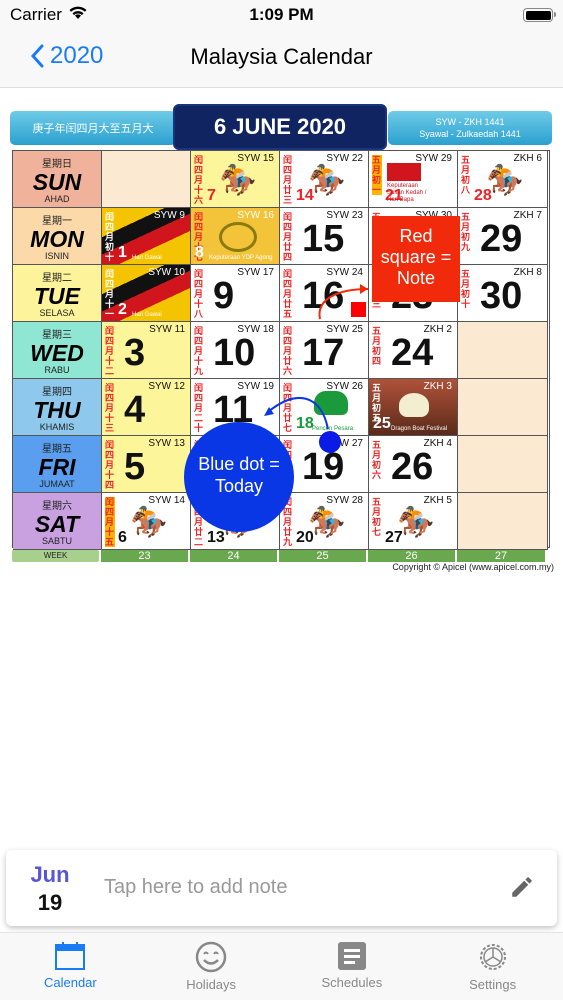 This screenshot has width=563, height=1000. What do you see at coordinates (413, 521) in the screenshot?
I see `date-cell-27: 五月初七 ZKH 5 🏇 27` at bounding box center [413, 521].